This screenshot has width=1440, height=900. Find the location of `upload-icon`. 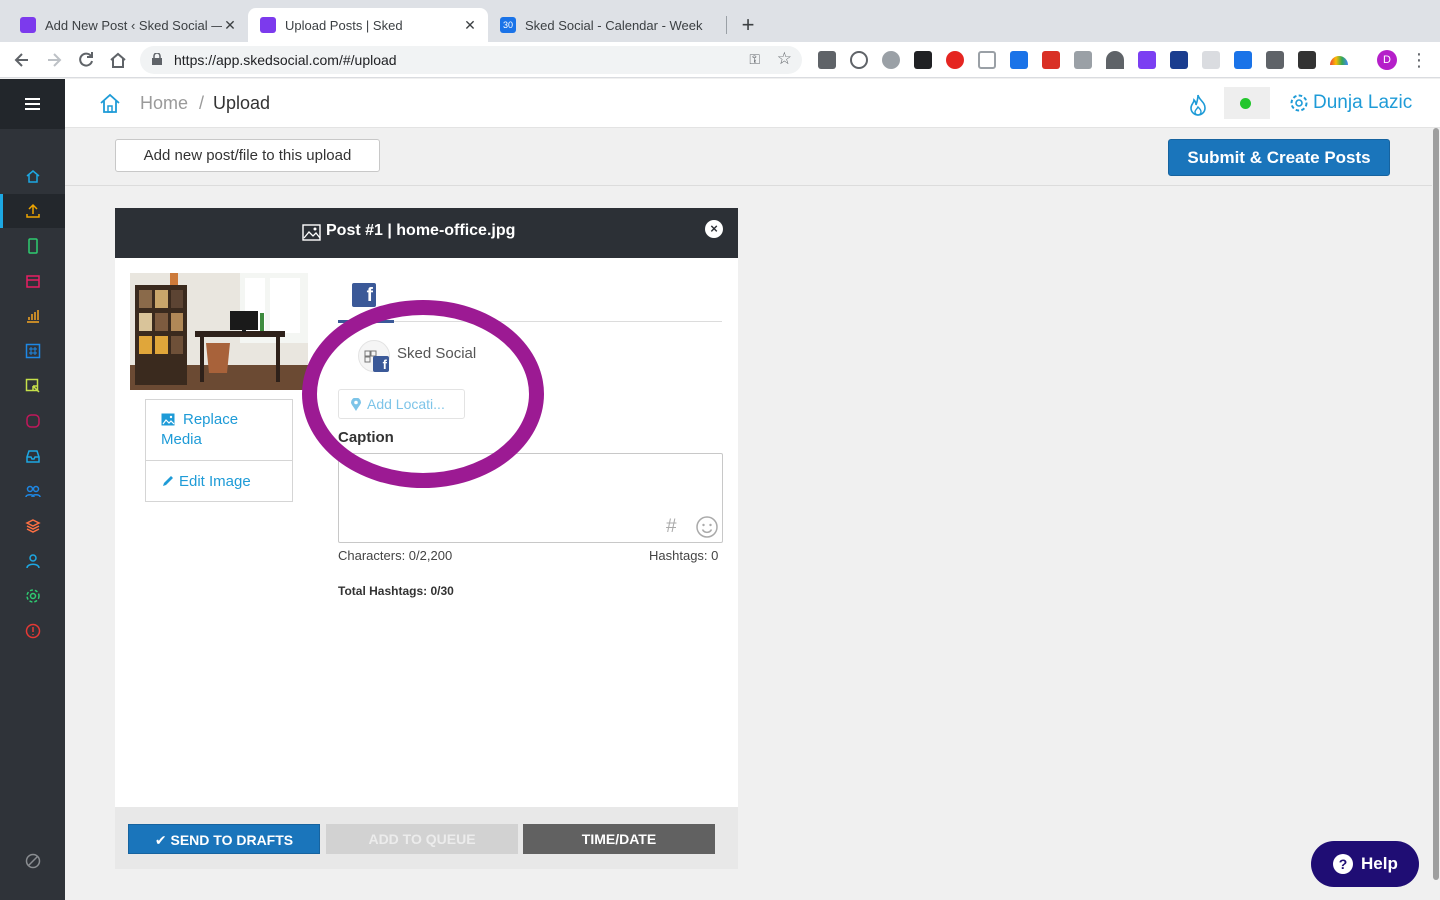

upload-icon is located at coordinates (33, 210).